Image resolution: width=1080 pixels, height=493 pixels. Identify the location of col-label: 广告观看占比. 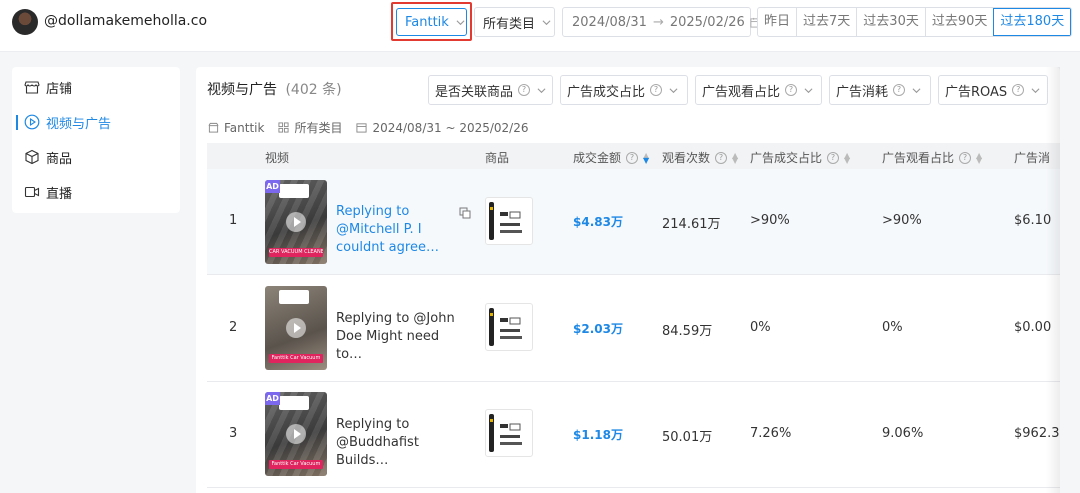
(918, 158).